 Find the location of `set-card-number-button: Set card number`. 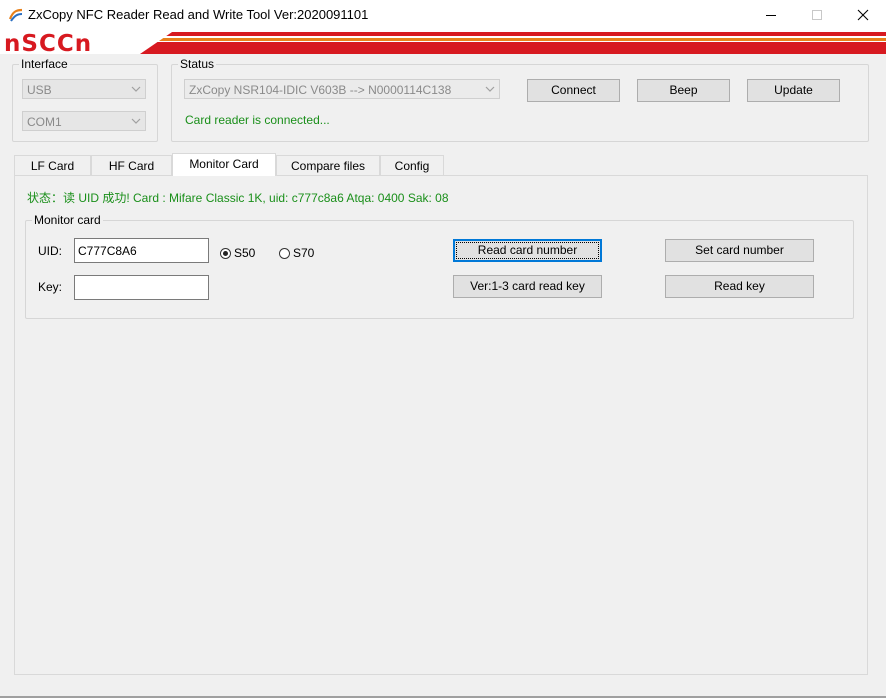

set-card-number-button: Set card number is located at coordinates (739, 250).